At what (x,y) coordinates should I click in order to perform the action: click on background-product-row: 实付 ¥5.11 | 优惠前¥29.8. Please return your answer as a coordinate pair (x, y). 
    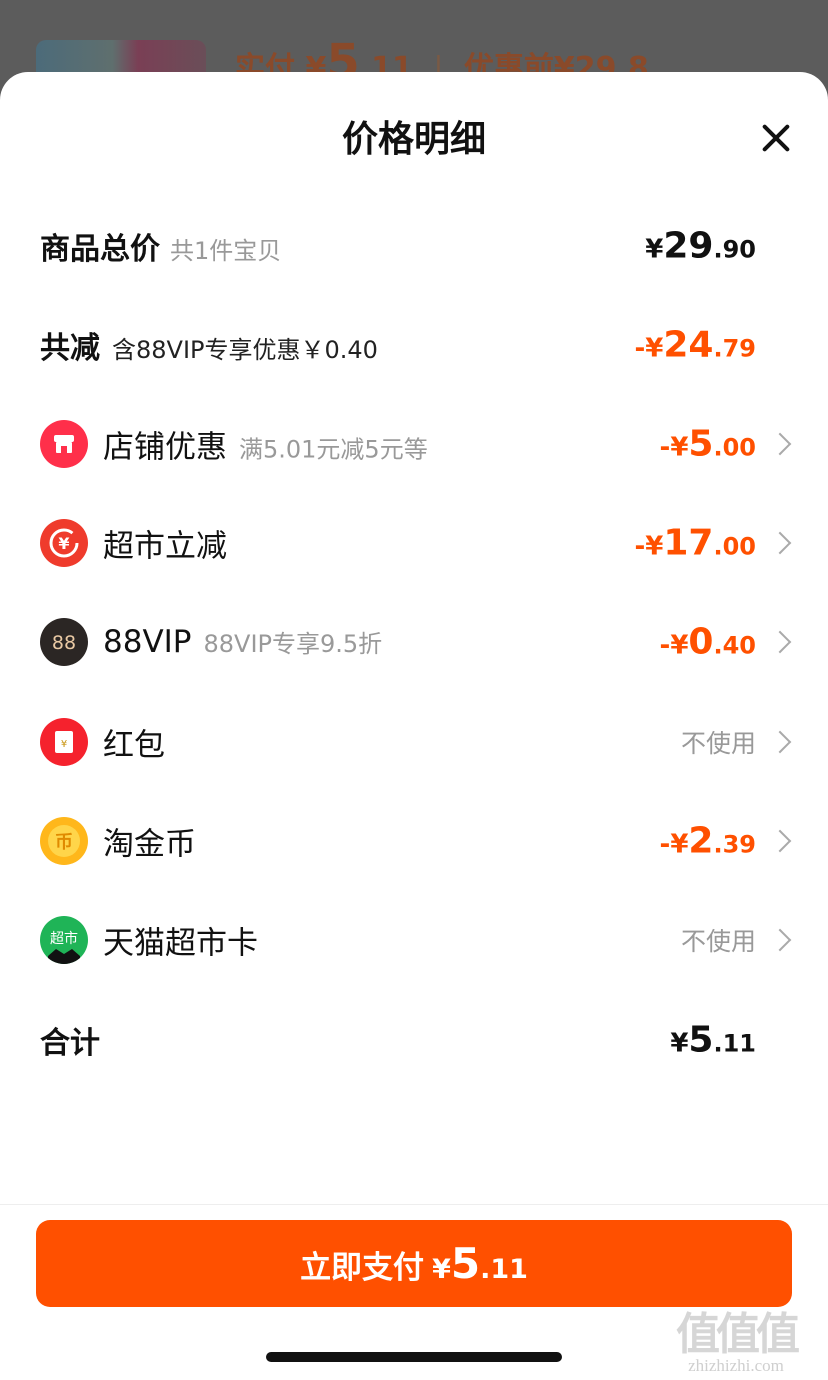
    Looking at the image, I should click on (414, 45).